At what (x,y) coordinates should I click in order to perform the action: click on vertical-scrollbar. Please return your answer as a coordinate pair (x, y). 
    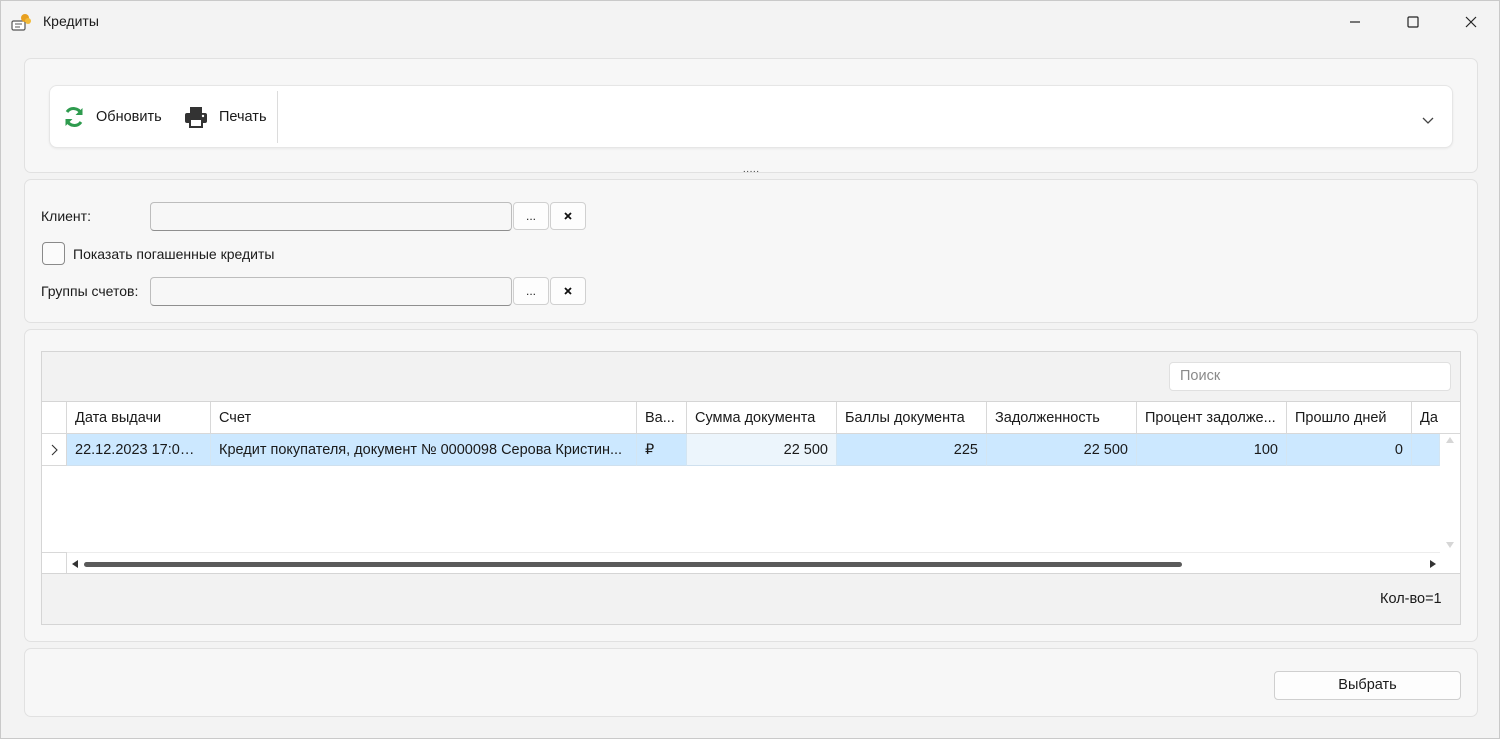
    Looking at the image, I should click on (1450, 493).